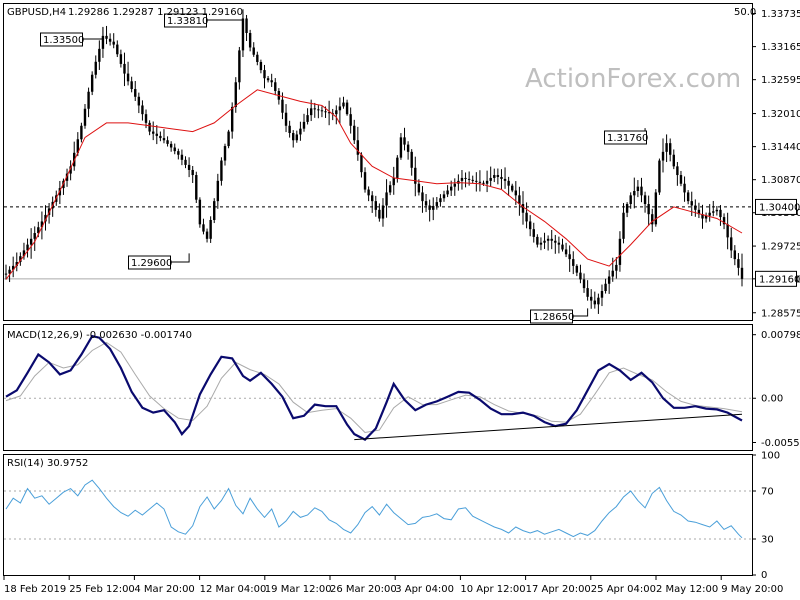 This screenshot has width=800, height=600. I want to click on reference-price-marker: 1.30400, so click(779, 207).